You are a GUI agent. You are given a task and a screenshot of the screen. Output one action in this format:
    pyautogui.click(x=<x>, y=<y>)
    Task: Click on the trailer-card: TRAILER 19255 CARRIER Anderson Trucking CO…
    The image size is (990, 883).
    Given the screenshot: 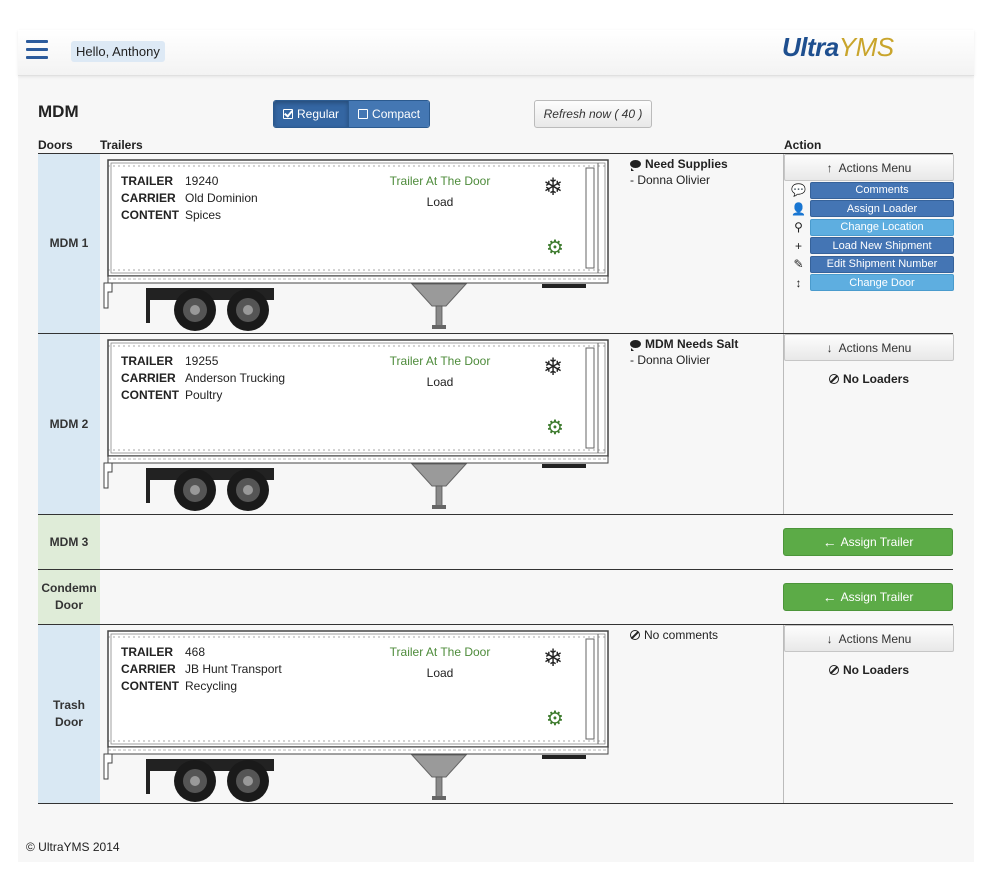 What is the action you would take?
    pyautogui.click(x=358, y=427)
    